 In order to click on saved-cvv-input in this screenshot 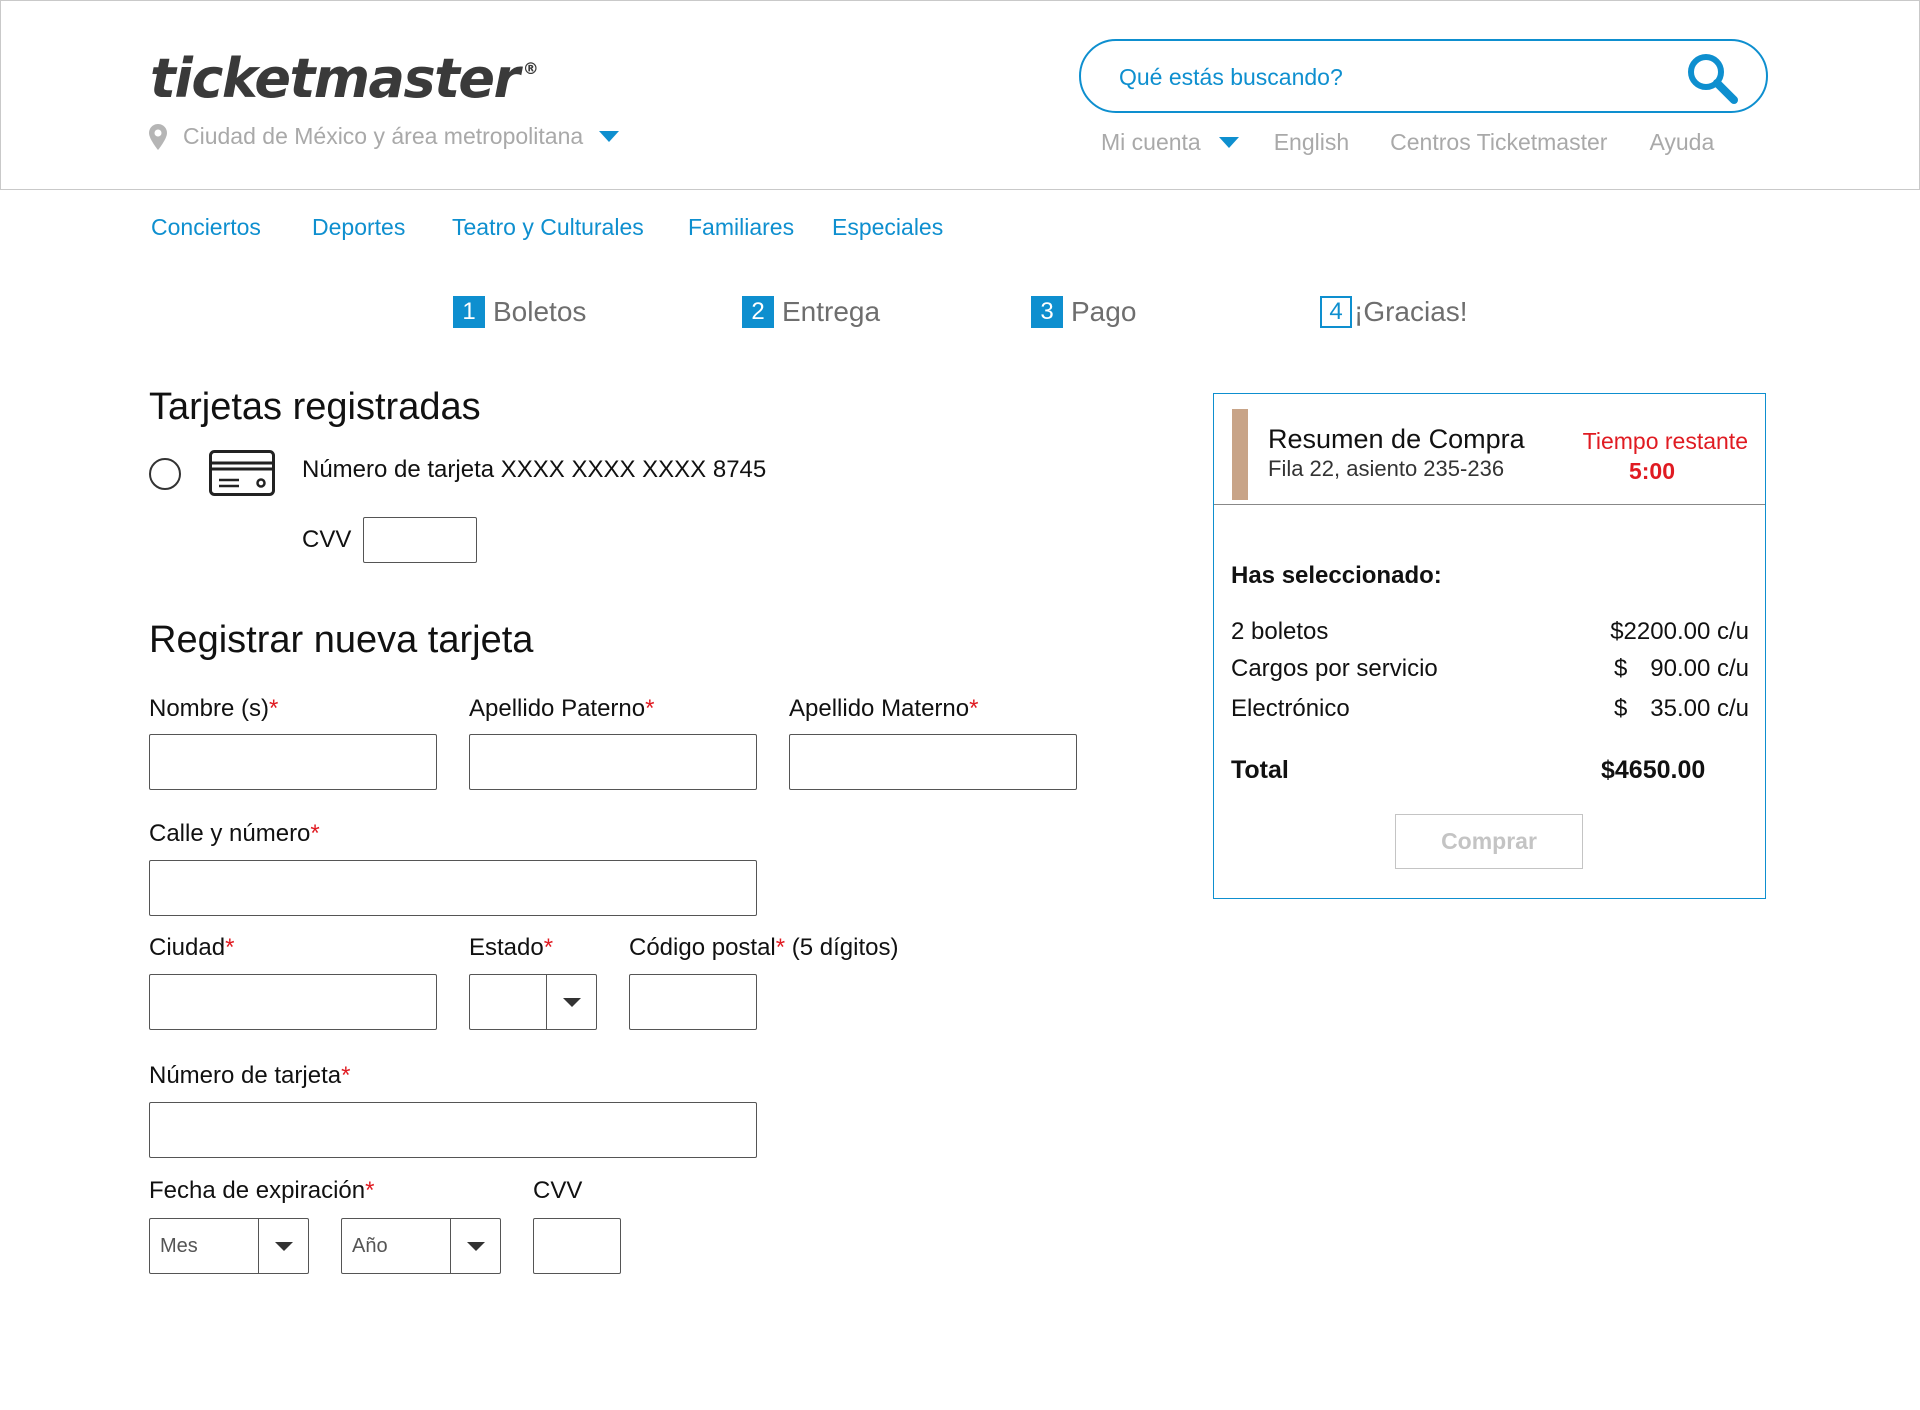, I will do `click(420, 540)`.